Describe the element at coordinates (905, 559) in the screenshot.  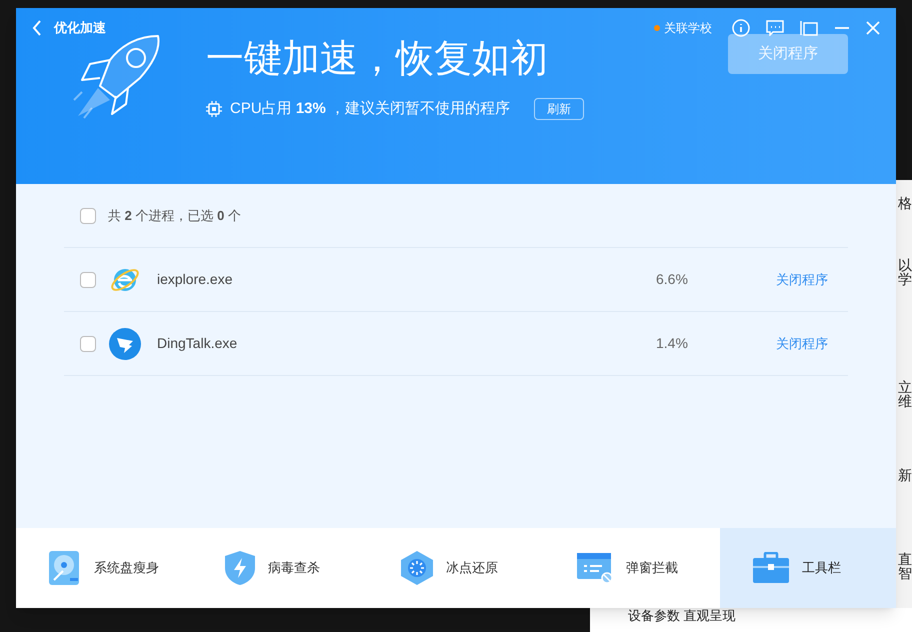
I see `background-text: 直` at that location.